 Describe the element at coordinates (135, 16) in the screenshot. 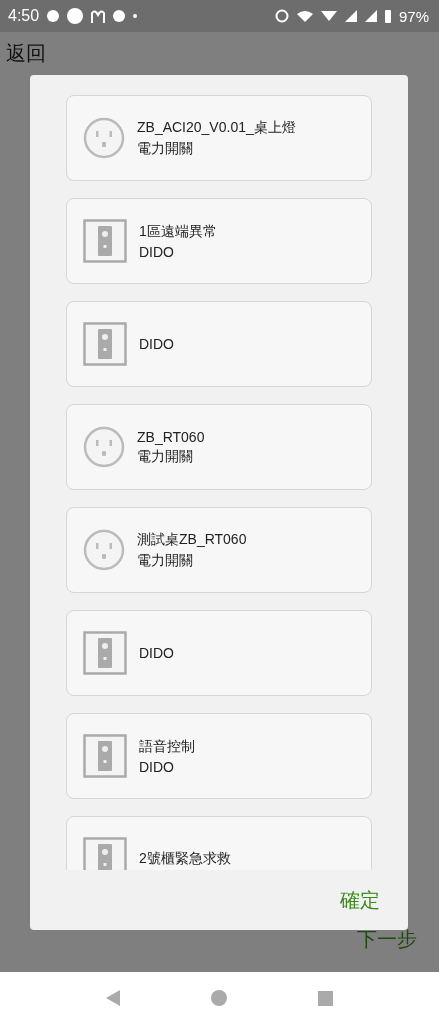

I see `dot-icon` at that location.